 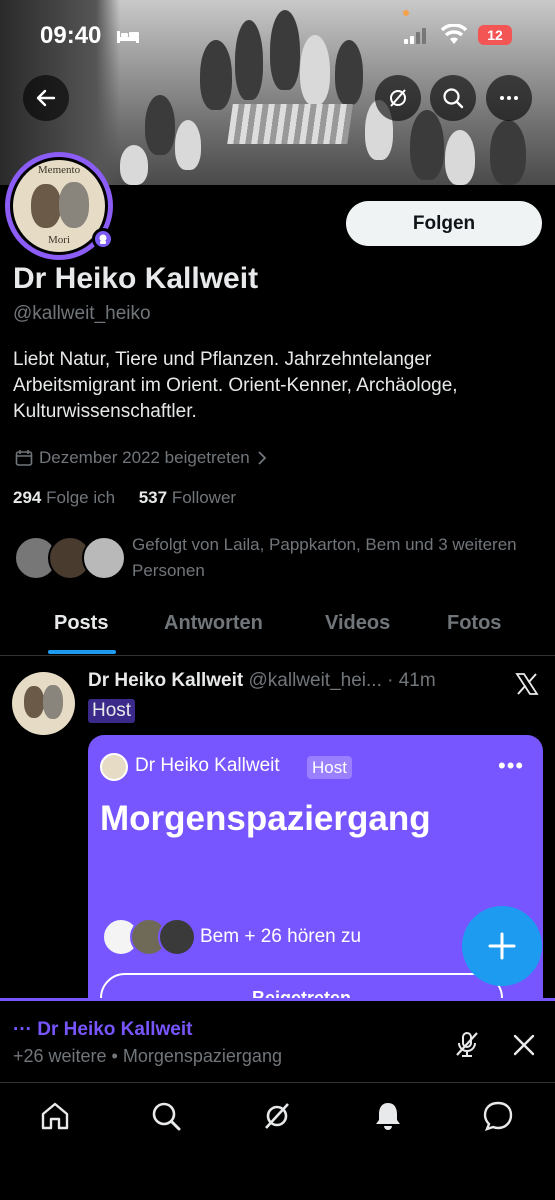 I want to click on messages-icon, so click(x=498, y=1116).